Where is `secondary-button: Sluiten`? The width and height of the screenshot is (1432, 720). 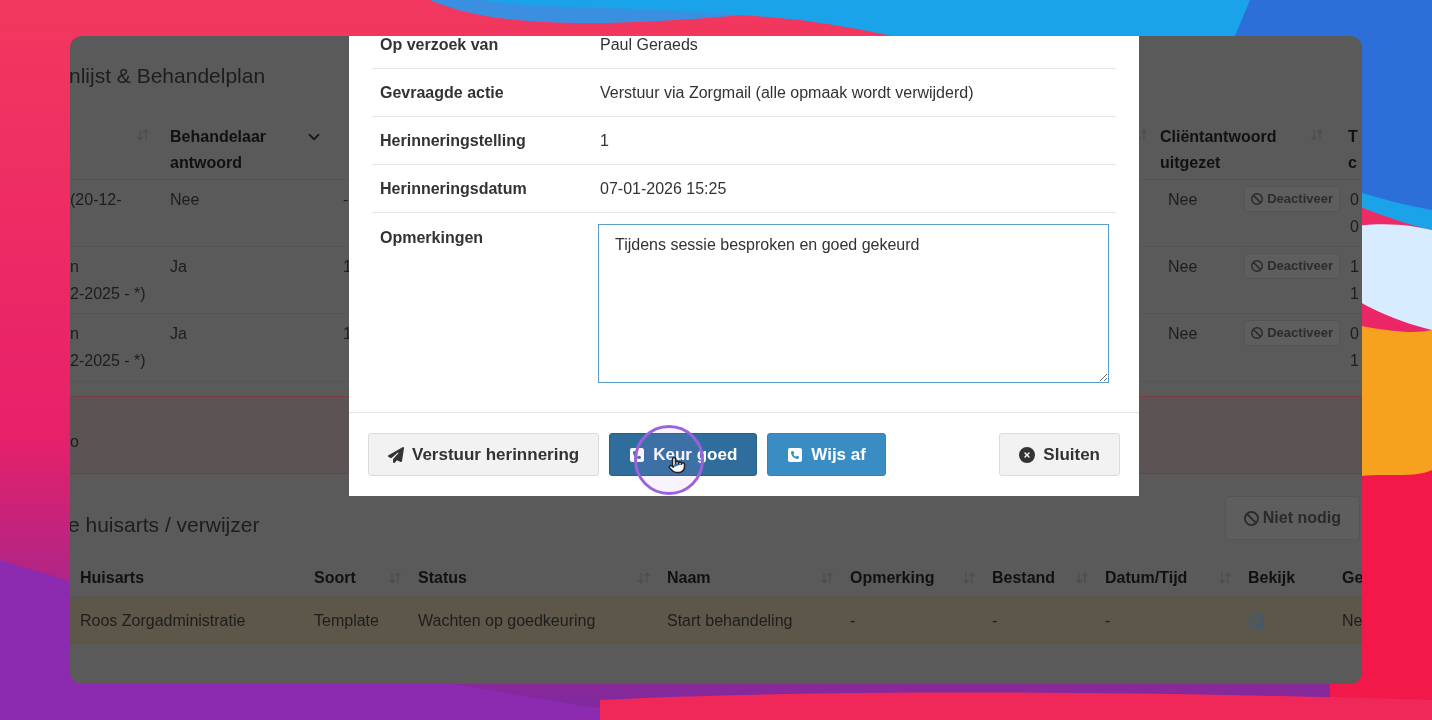 secondary-button: Sluiten is located at coordinates (1059, 454).